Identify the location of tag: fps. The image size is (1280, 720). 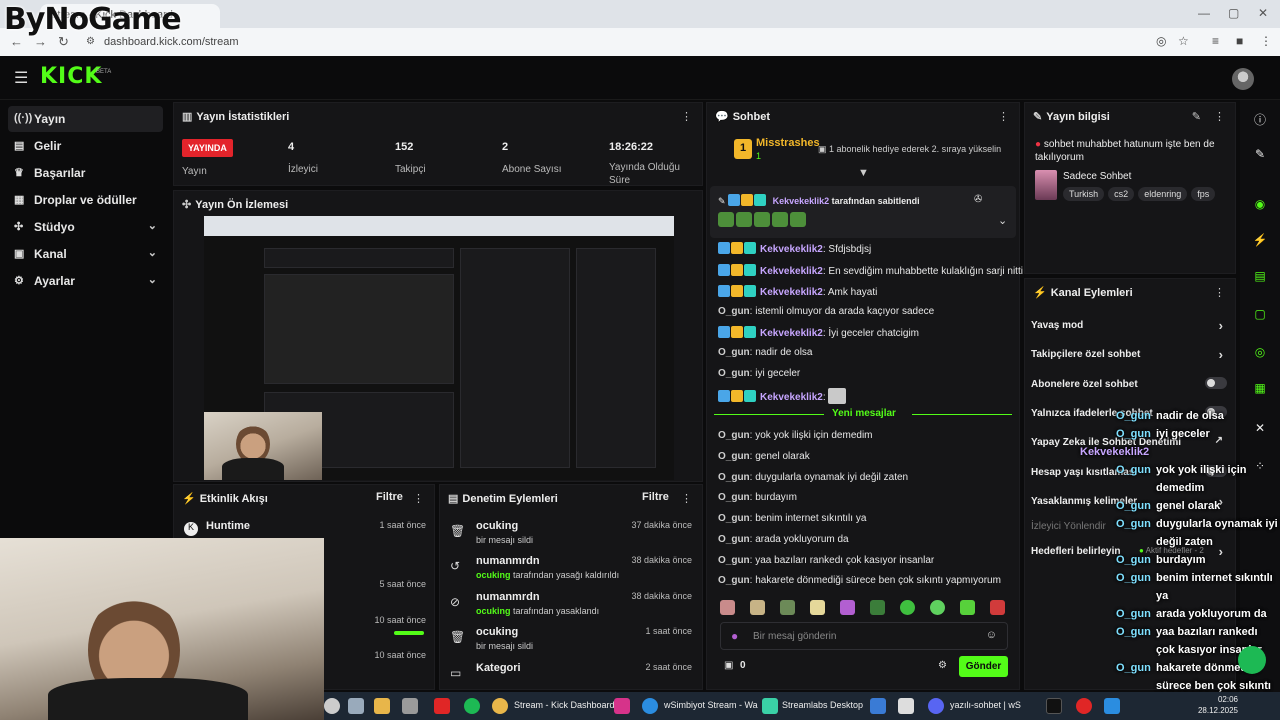
(1203, 194).